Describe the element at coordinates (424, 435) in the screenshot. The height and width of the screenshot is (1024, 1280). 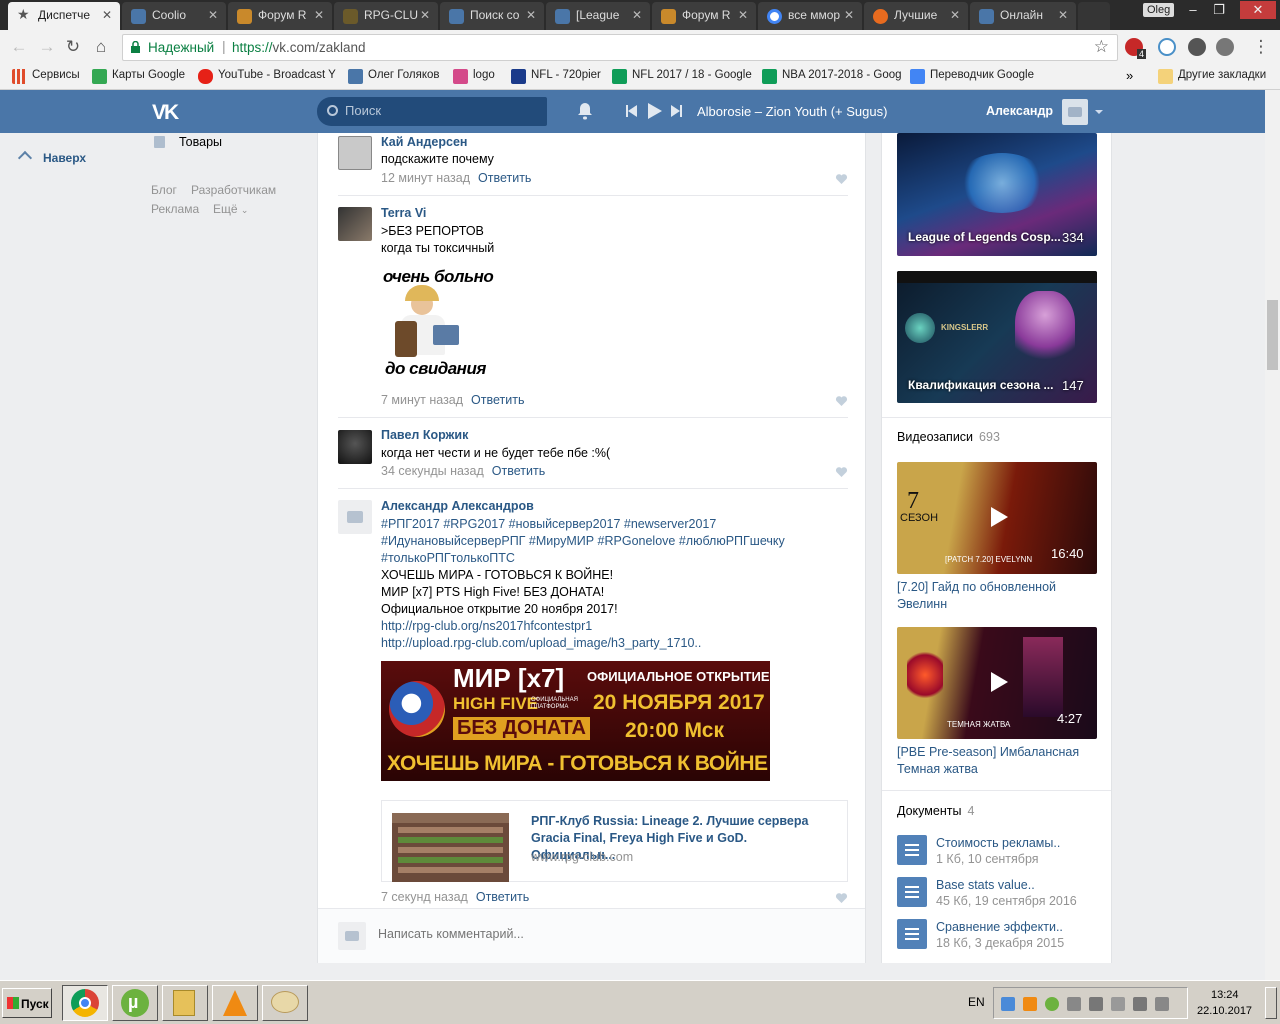
I see `comment-author: Павел Коржик` at that location.